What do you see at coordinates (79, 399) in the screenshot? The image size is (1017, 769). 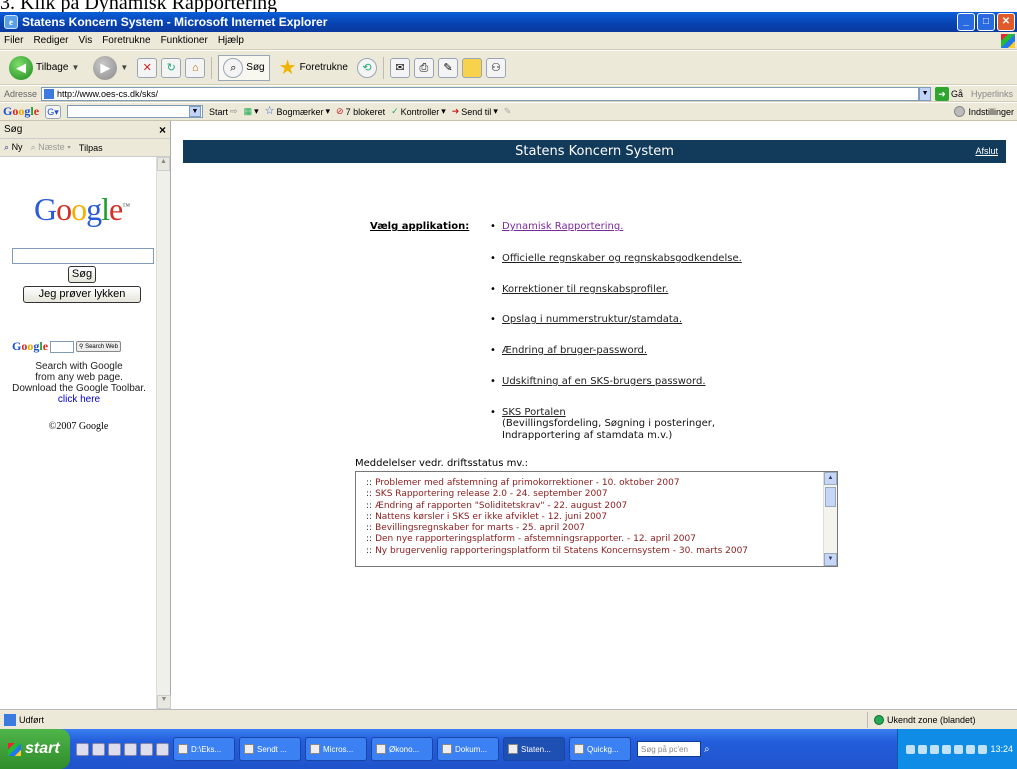 I see `click-here-link: click here` at bounding box center [79, 399].